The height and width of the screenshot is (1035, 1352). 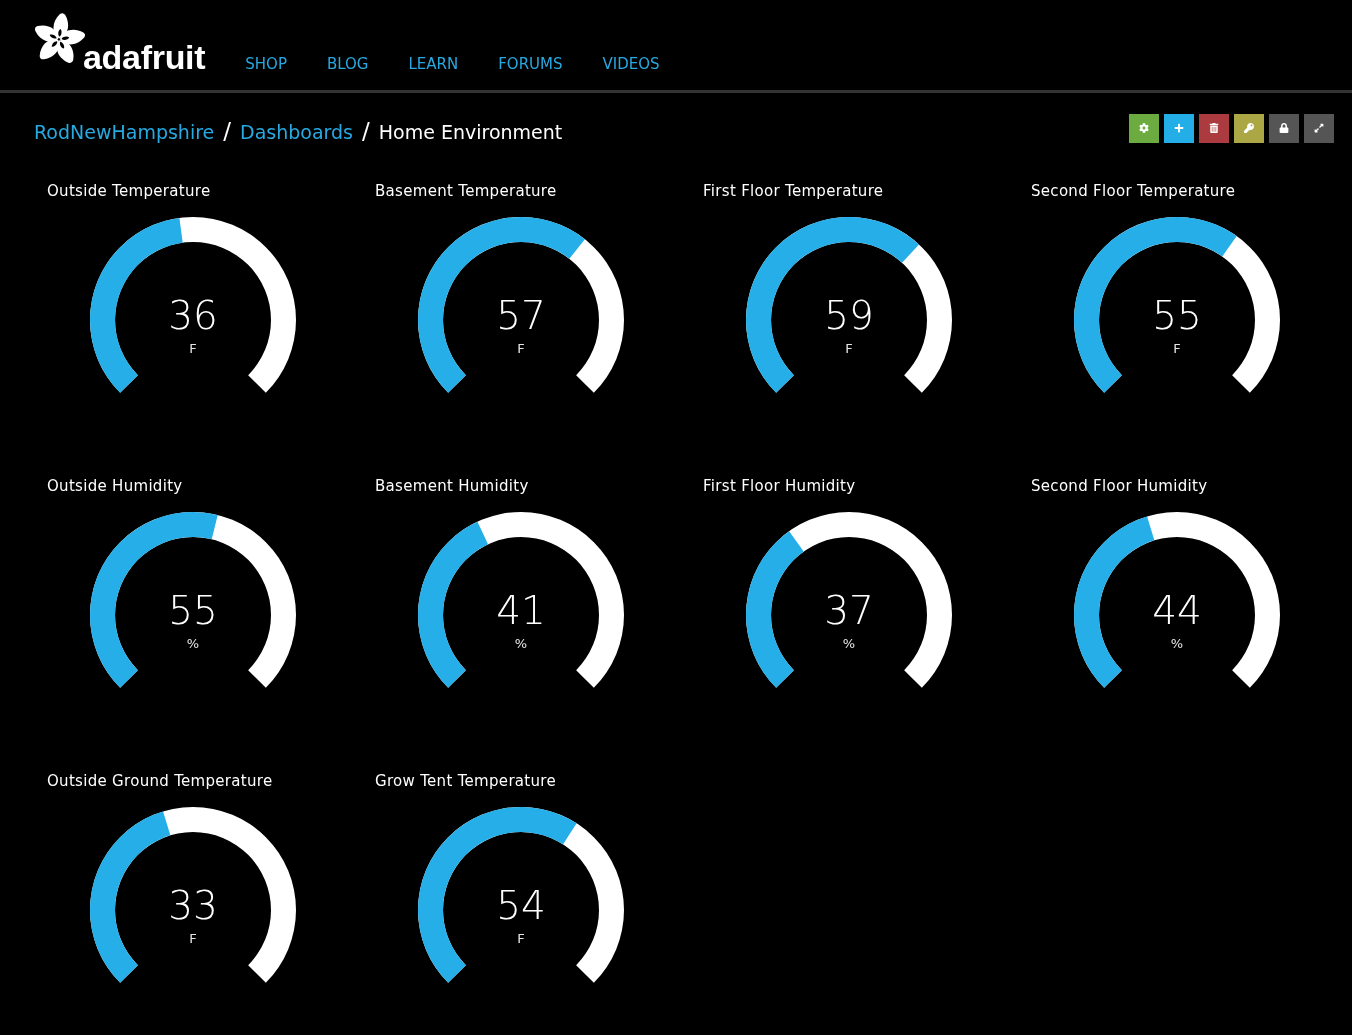 What do you see at coordinates (1133, 191) in the screenshot?
I see `gauge-title: Second Floor Temperature` at bounding box center [1133, 191].